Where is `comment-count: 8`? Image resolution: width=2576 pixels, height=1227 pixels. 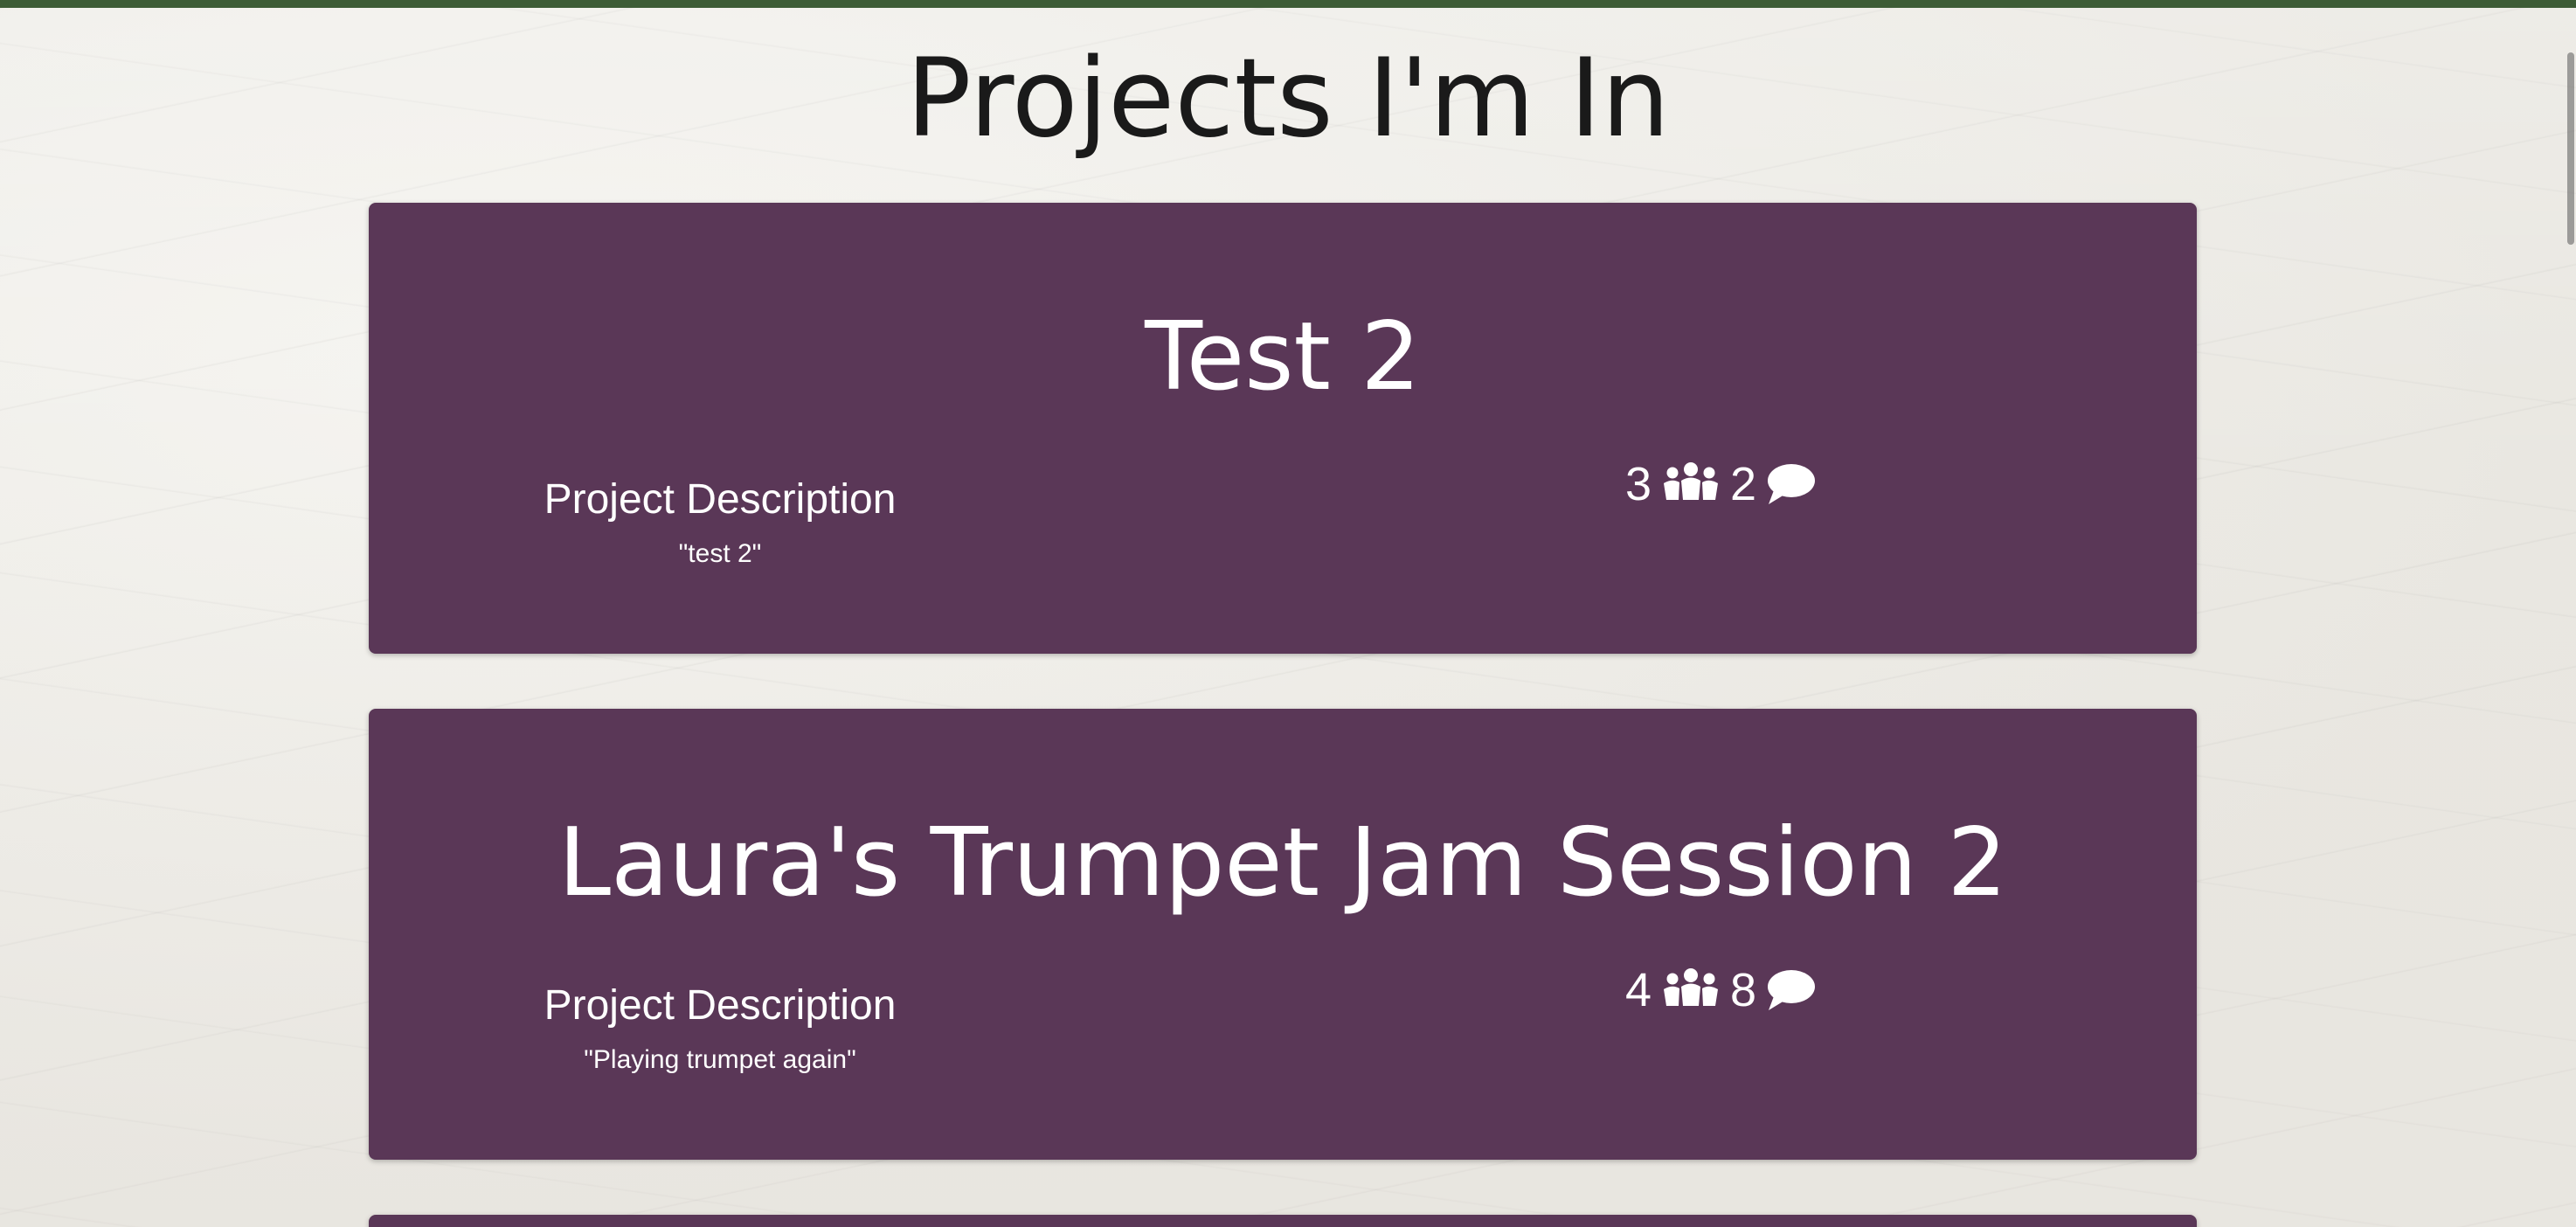
comment-count: 8 is located at coordinates (1743, 990).